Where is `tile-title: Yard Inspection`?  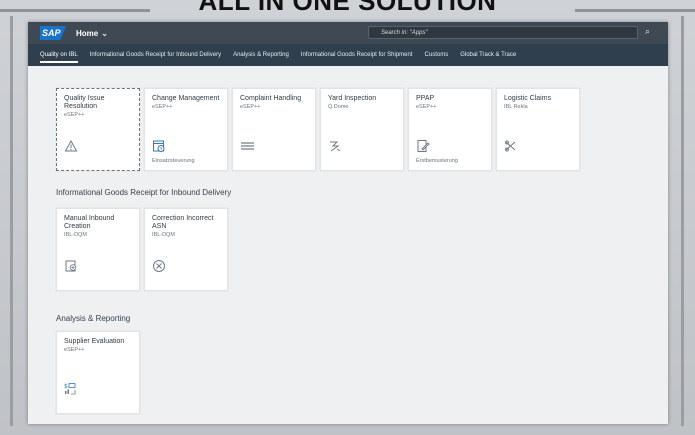 tile-title: Yard Inspection is located at coordinates (352, 98).